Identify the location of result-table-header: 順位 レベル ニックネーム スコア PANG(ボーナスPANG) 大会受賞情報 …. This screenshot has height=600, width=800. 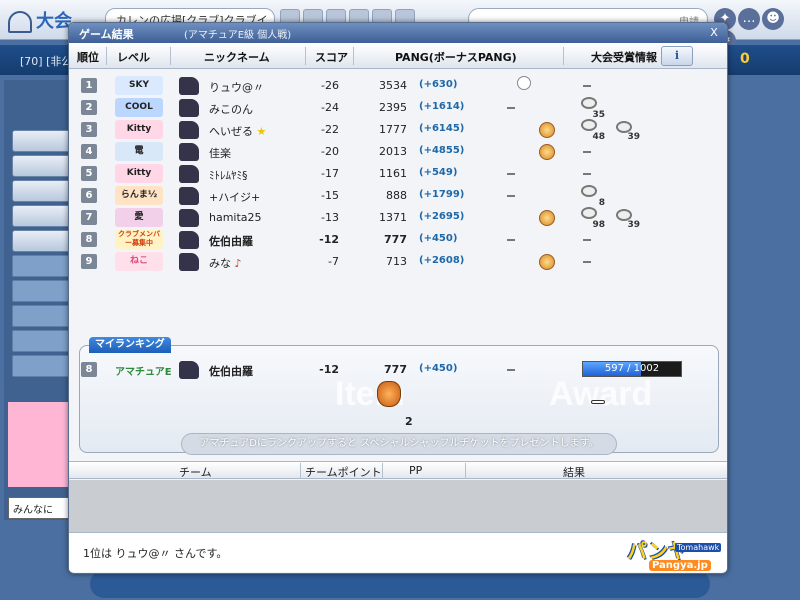
(398, 56).